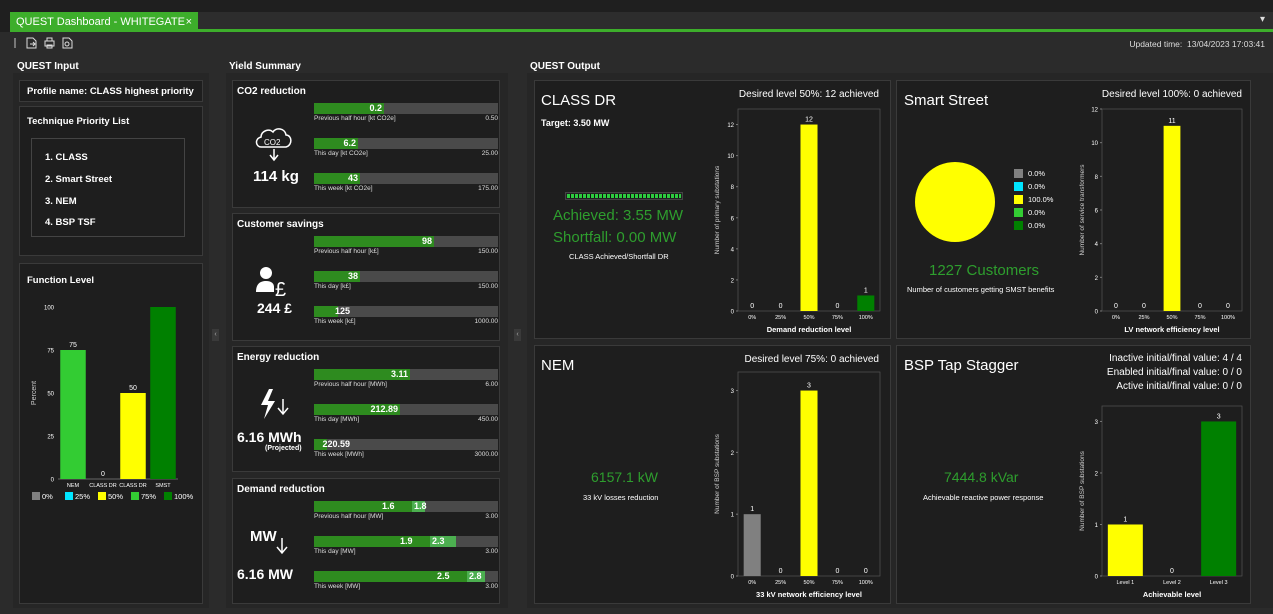 The height and width of the screenshot is (614, 1273). I want to click on class-dr-progress-fill, so click(624, 196).